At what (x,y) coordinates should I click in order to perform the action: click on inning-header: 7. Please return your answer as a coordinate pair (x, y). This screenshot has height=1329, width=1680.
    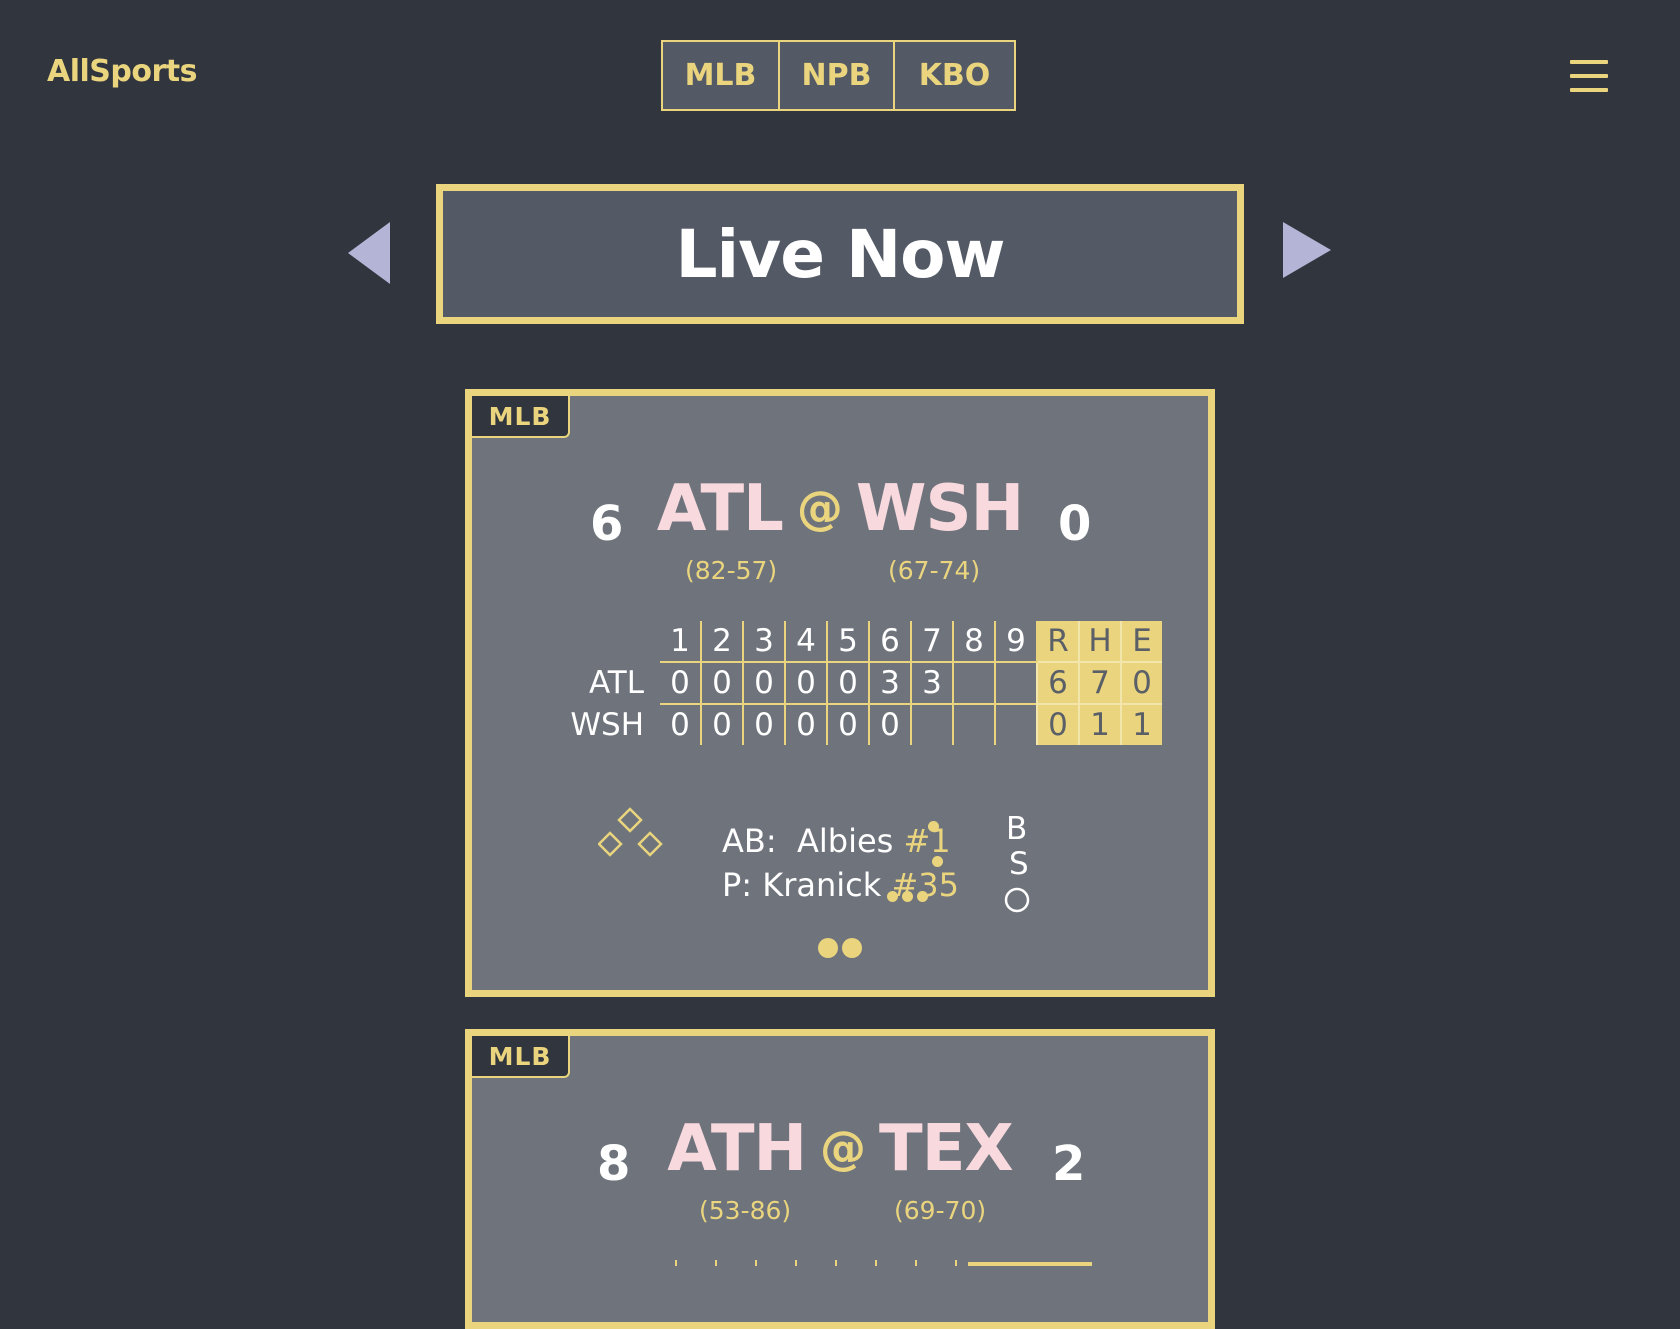
    Looking at the image, I should click on (931, 641).